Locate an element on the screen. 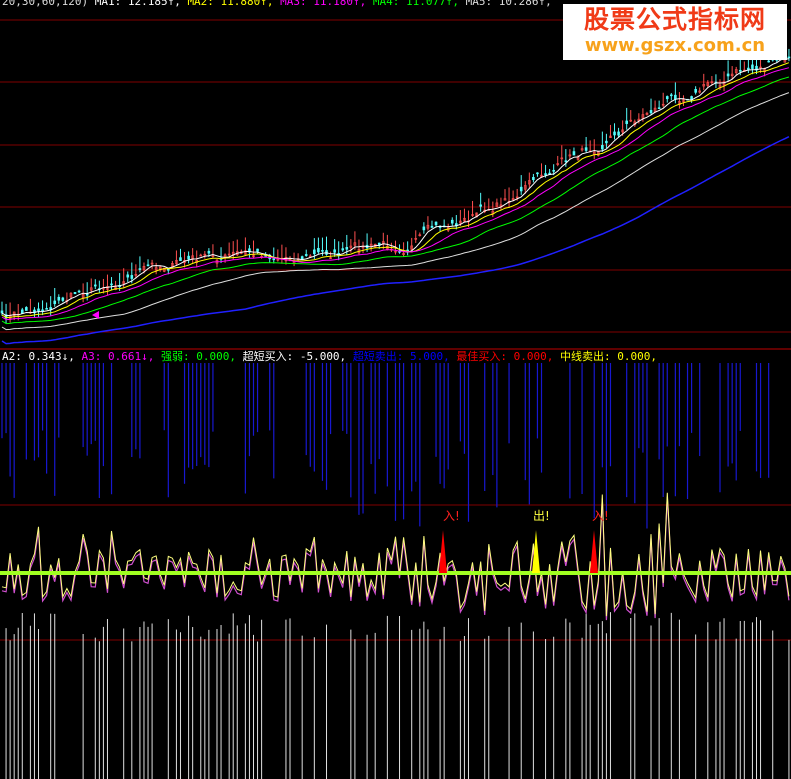  legend-item: MA4: 11.077↑, is located at coordinates (419, 4).